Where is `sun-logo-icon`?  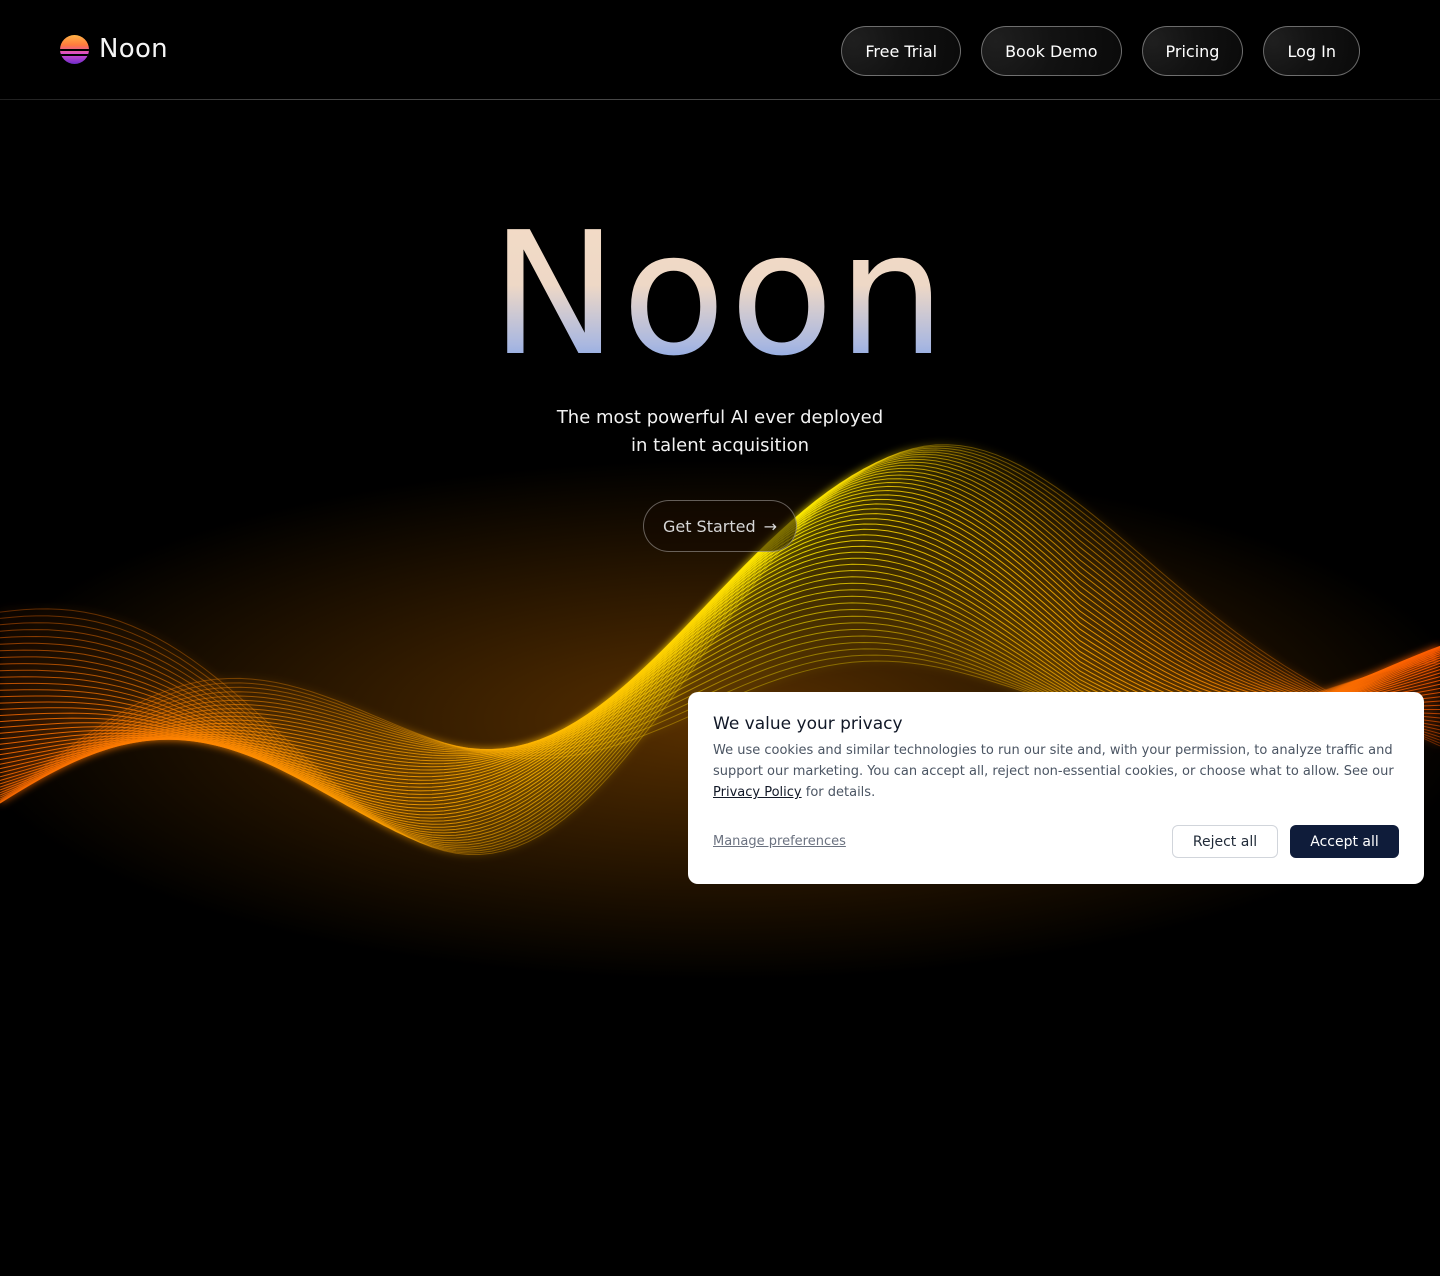
sun-logo-icon is located at coordinates (74, 49).